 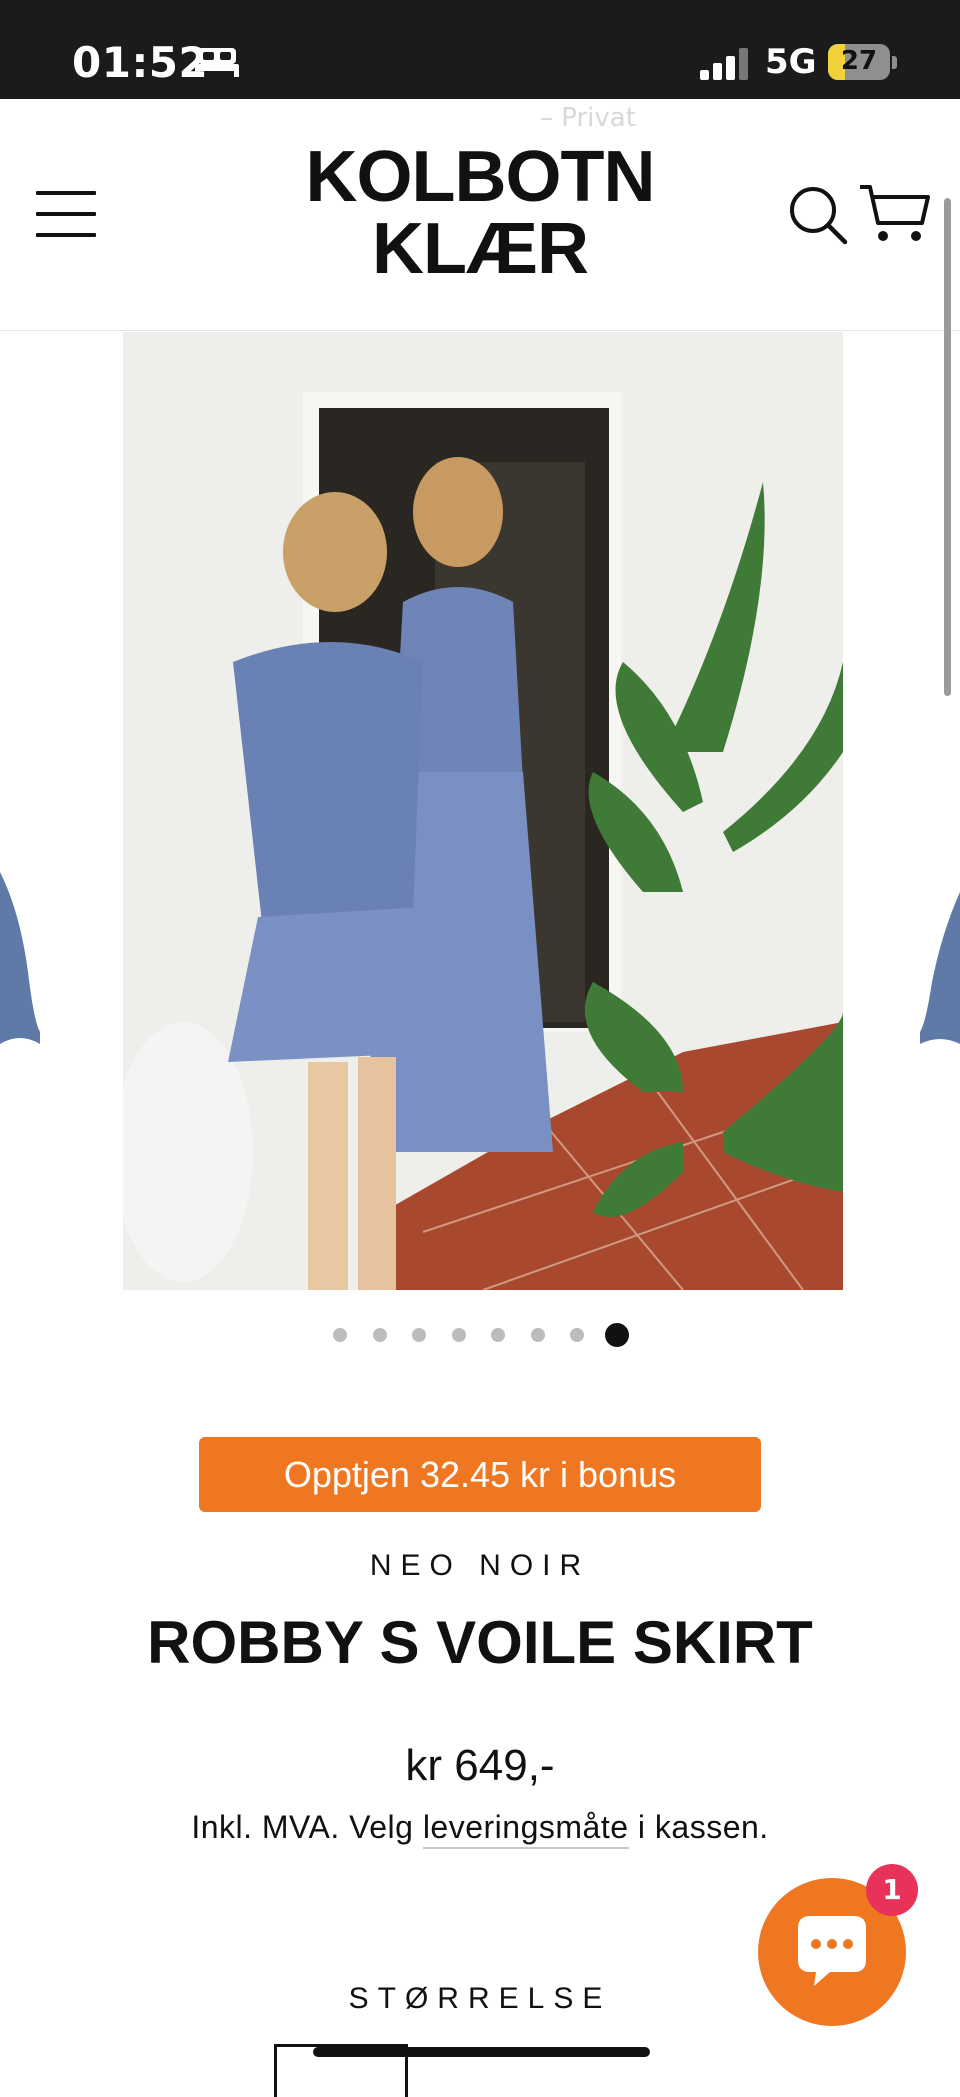 I want to click on previous-slide-peek, so click(x=20, y=812).